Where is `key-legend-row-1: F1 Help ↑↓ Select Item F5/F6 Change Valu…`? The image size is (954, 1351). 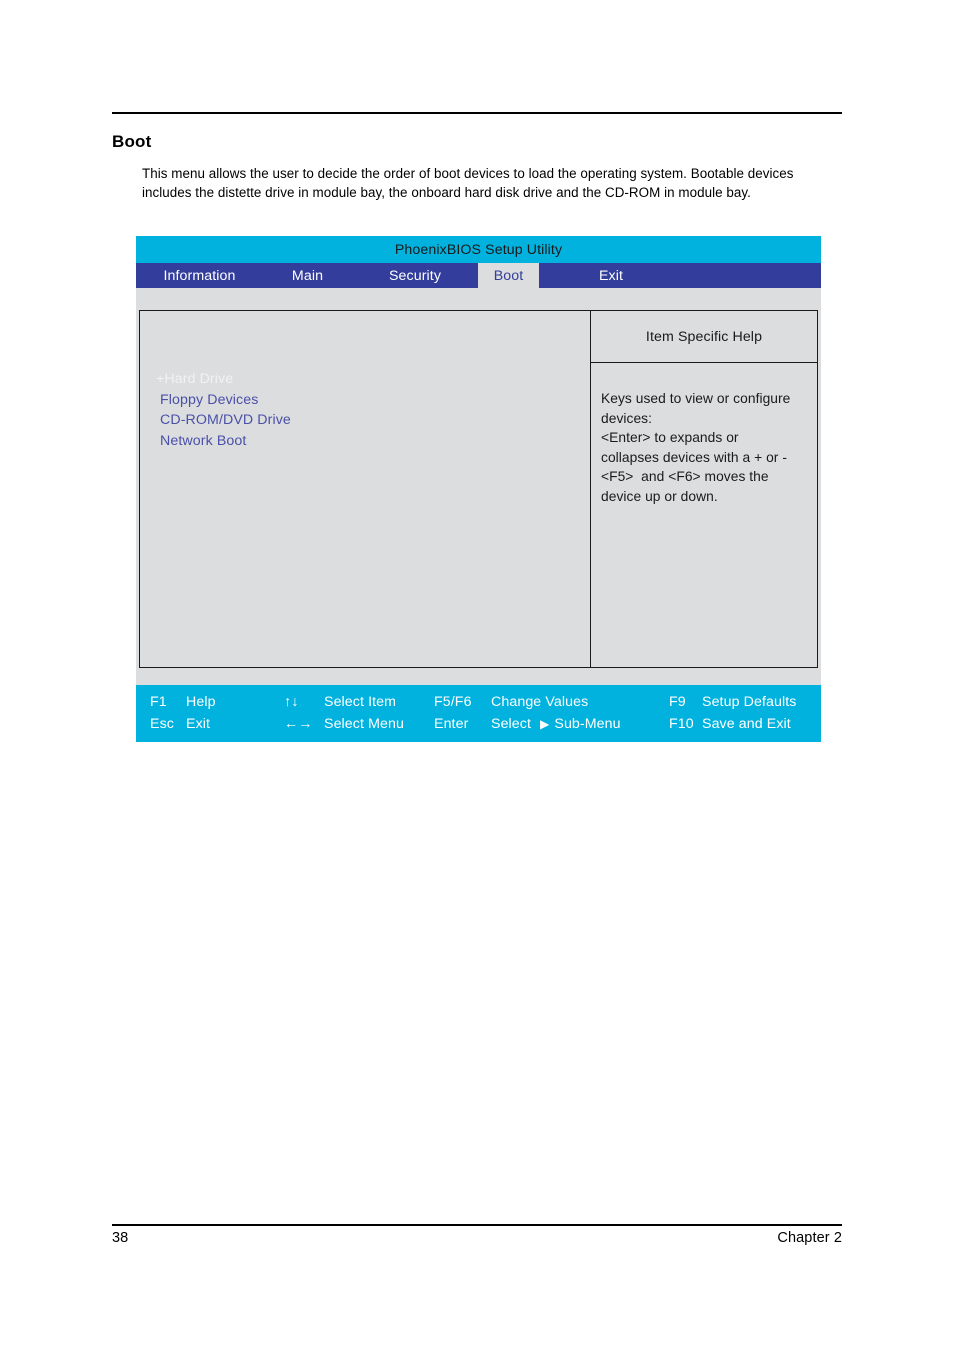 key-legend-row-1: F1 Help ↑↓ Select Item F5/F6 Change Valu… is located at coordinates (478, 702).